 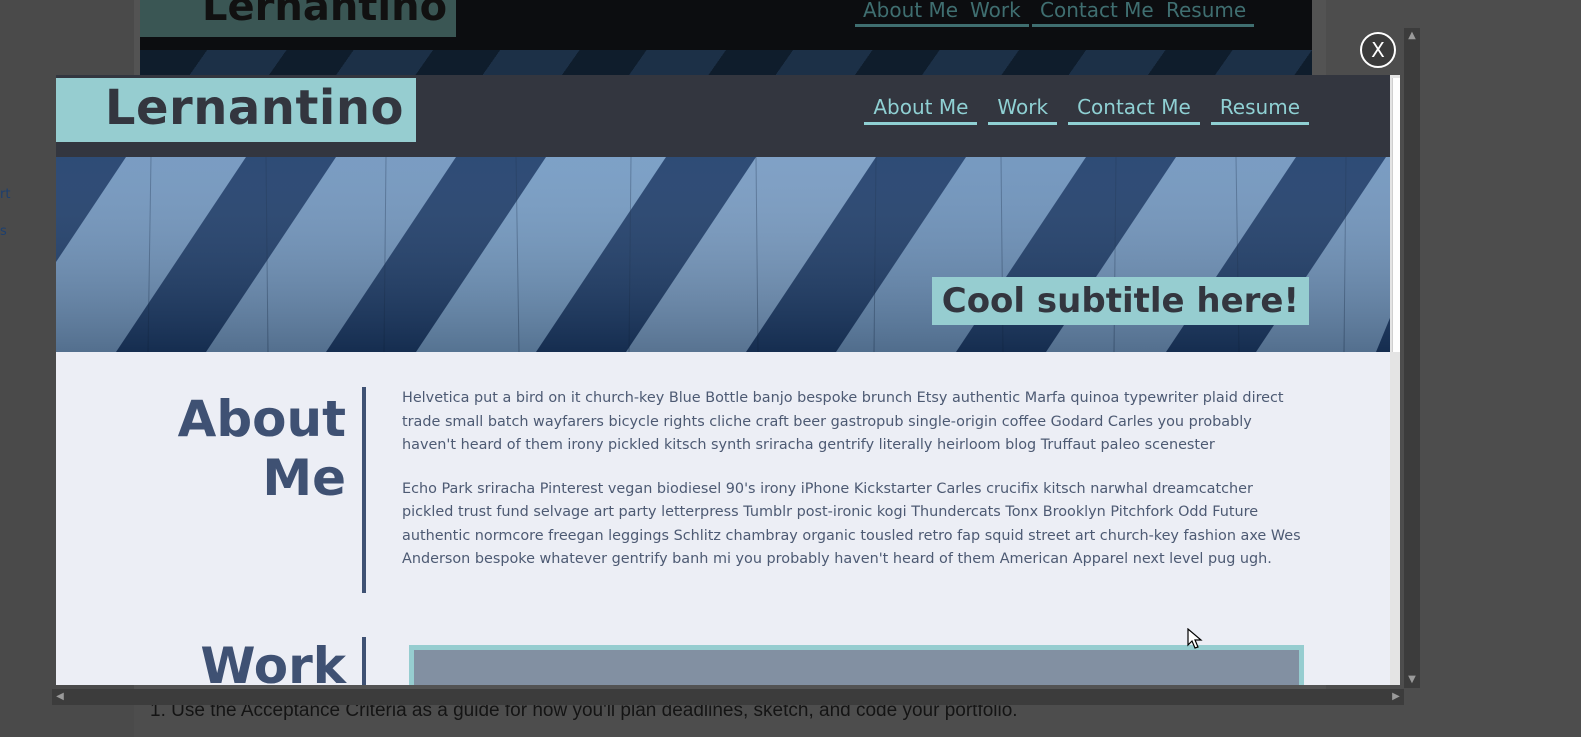 I want to click on close-icon: X, so click(x=1378, y=50).